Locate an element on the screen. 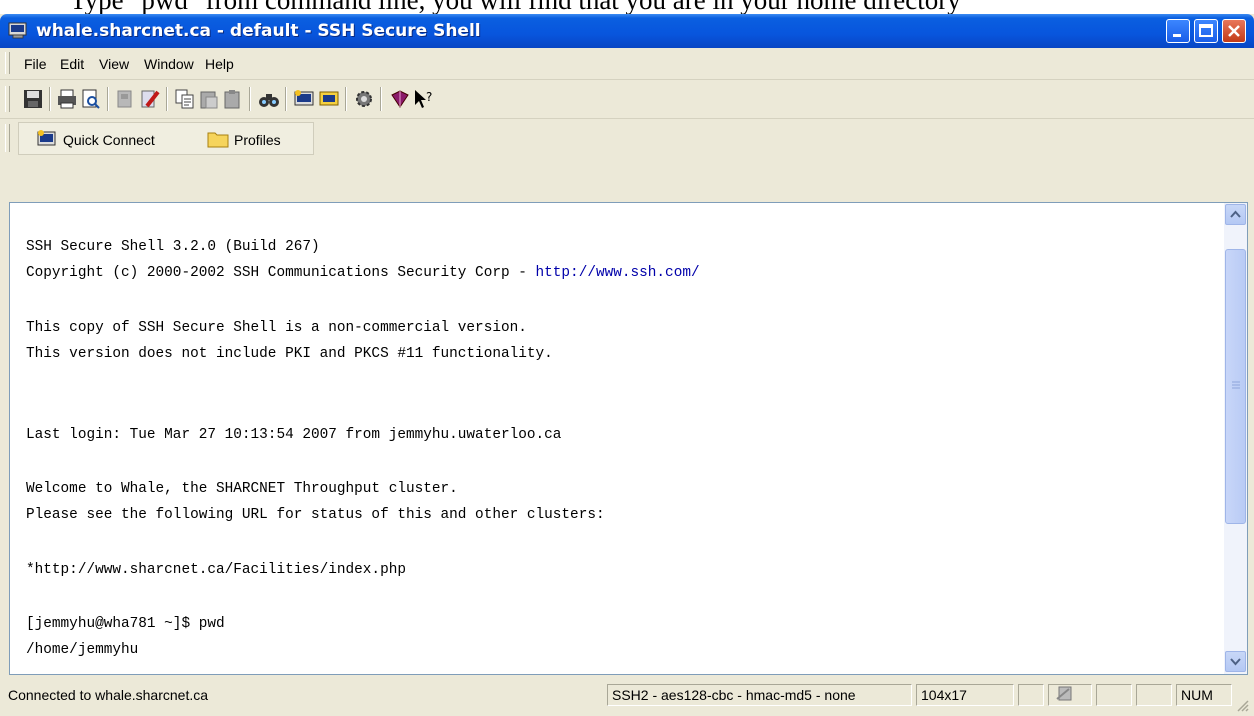  close-icon is located at coordinates (1234, 31).